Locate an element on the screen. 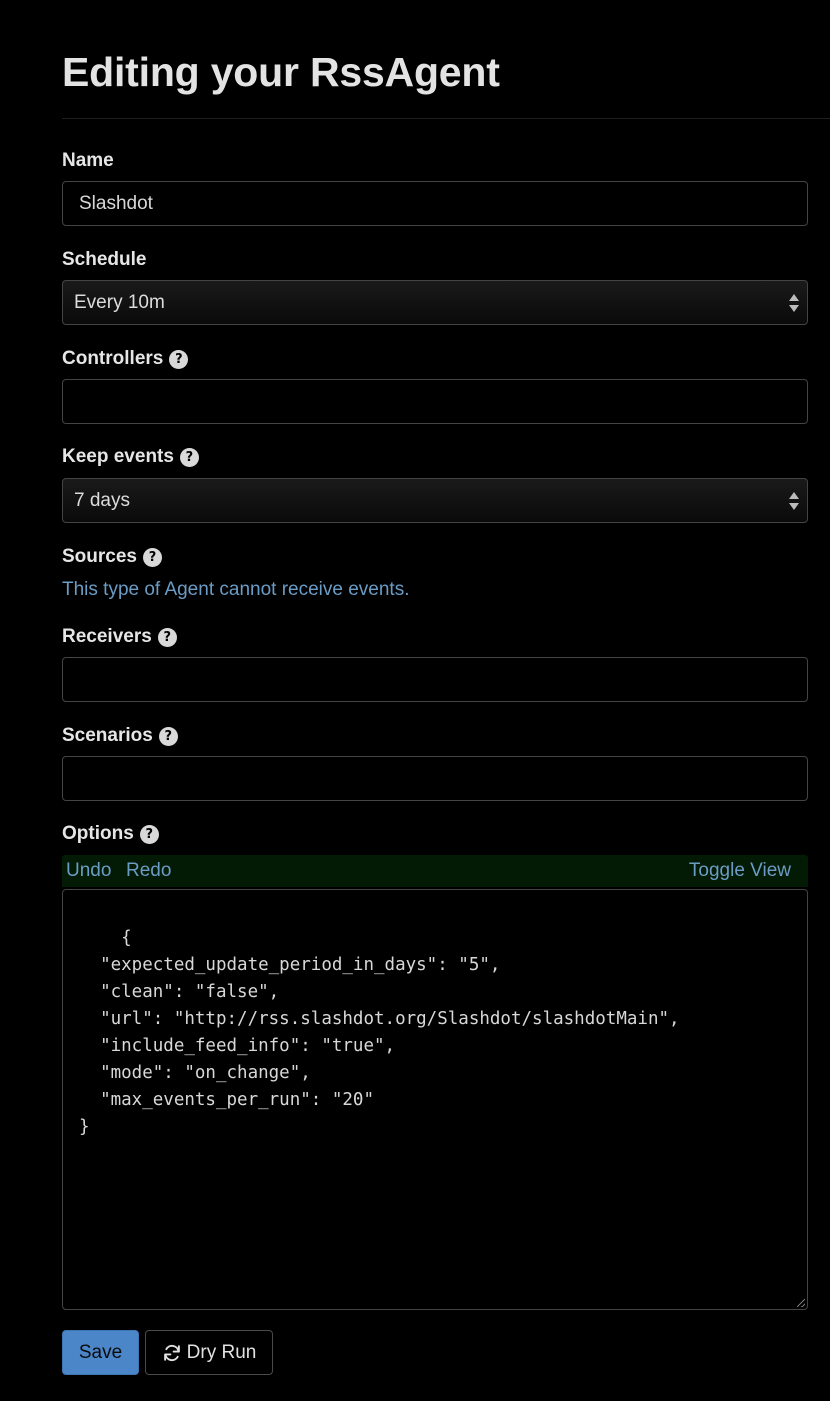  scenarios-label: Scenarios ? is located at coordinates (120, 736).